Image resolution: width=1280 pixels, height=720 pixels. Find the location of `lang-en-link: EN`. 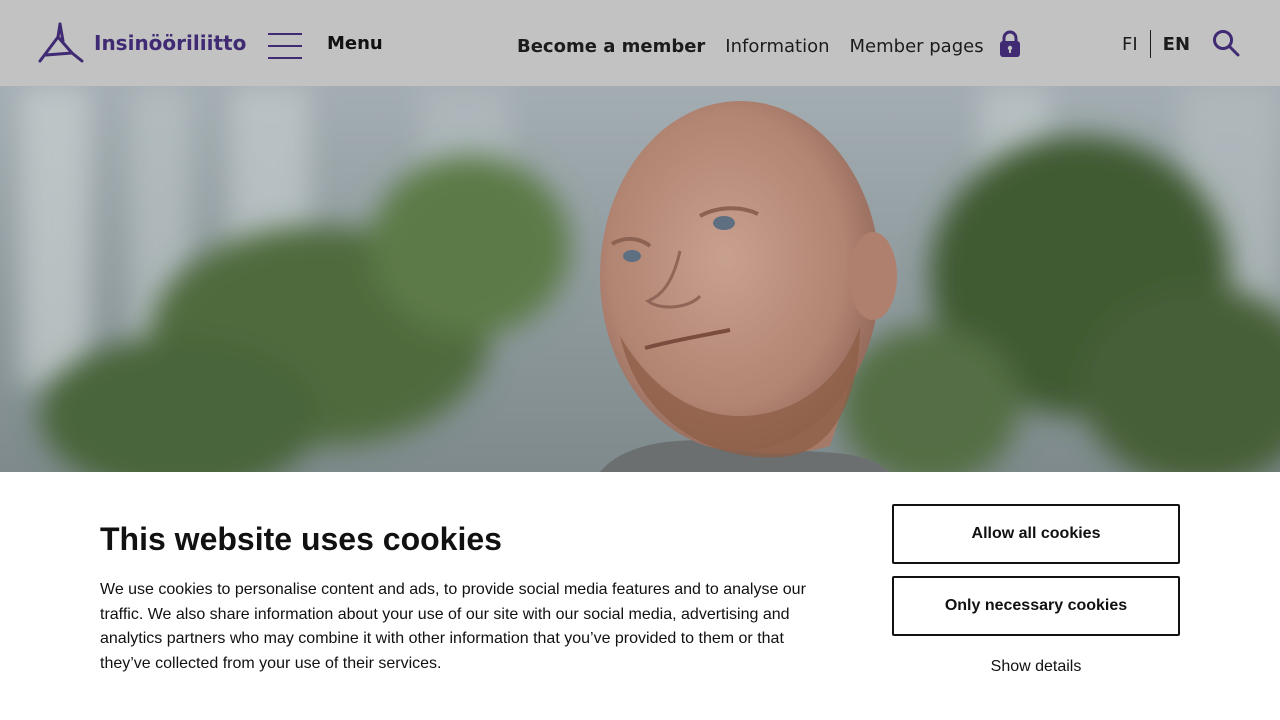

lang-en-link: EN is located at coordinates (1176, 44).